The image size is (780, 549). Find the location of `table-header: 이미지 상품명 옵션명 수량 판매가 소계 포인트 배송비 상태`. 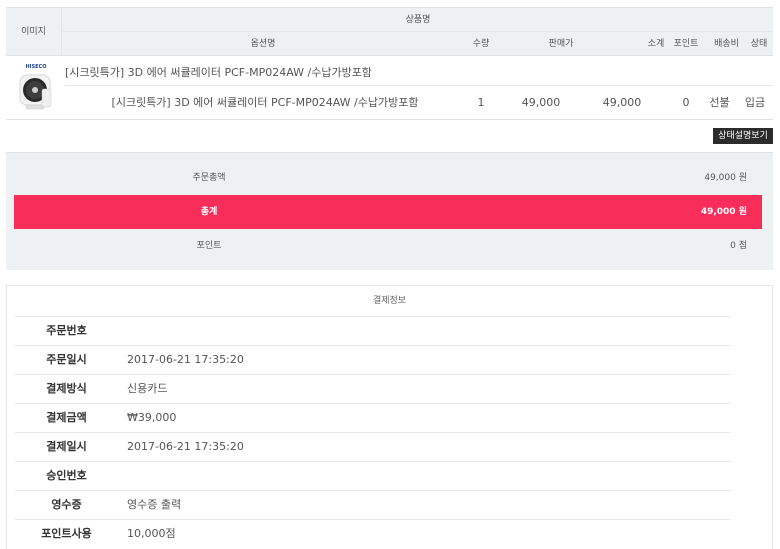

table-header: 이미지 상품명 옵션명 수량 판매가 소계 포인트 배송비 상태 is located at coordinates (389, 31).